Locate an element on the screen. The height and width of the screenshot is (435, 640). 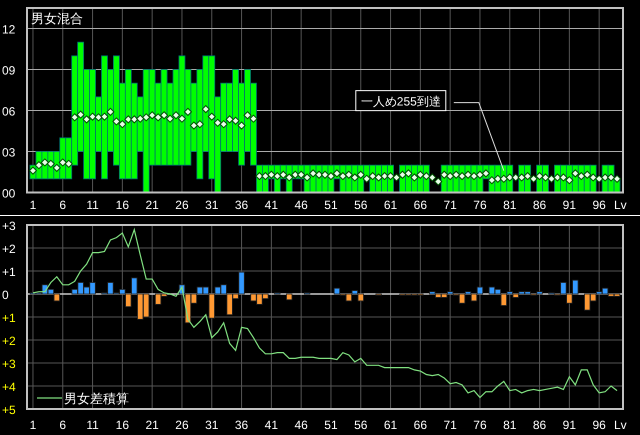
y-tick-label: 00 is located at coordinates (9, 193).